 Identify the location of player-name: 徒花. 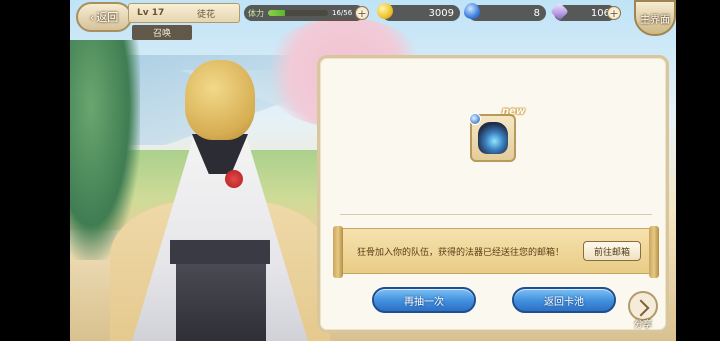
(205, 14).